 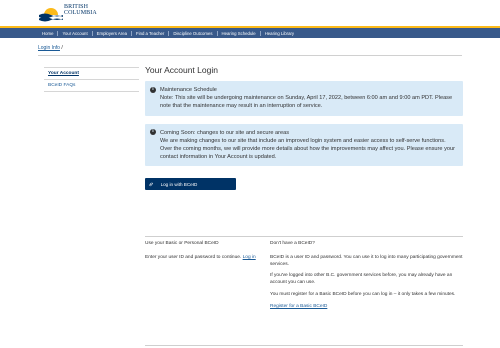 I want to click on sidebar-item-your-account: Your Account, so click(x=91, y=74).